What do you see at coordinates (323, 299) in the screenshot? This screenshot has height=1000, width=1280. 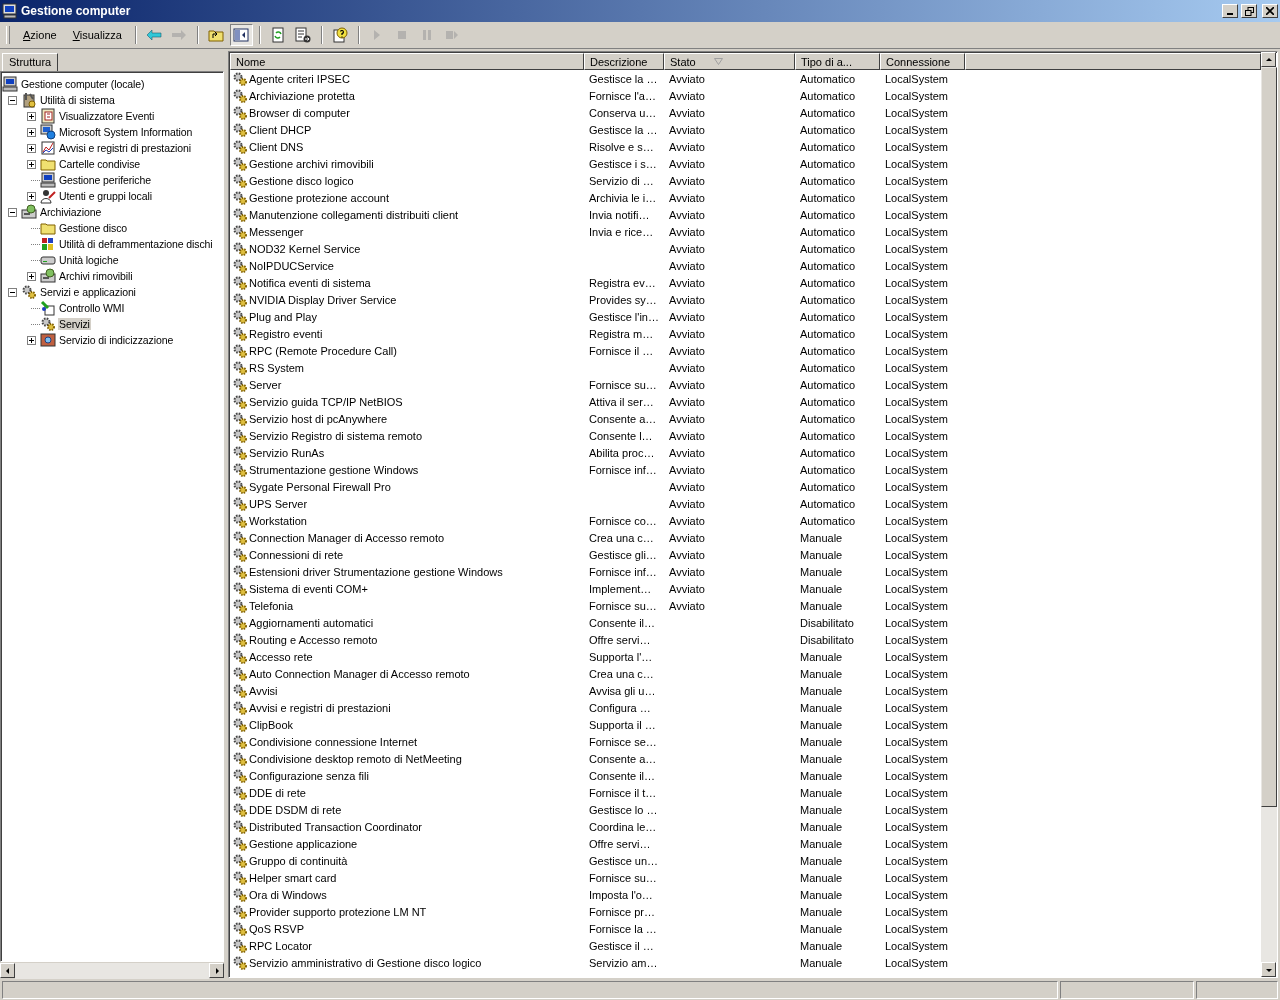 I see `service-name: NVIDIA Display Driver Service` at bounding box center [323, 299].